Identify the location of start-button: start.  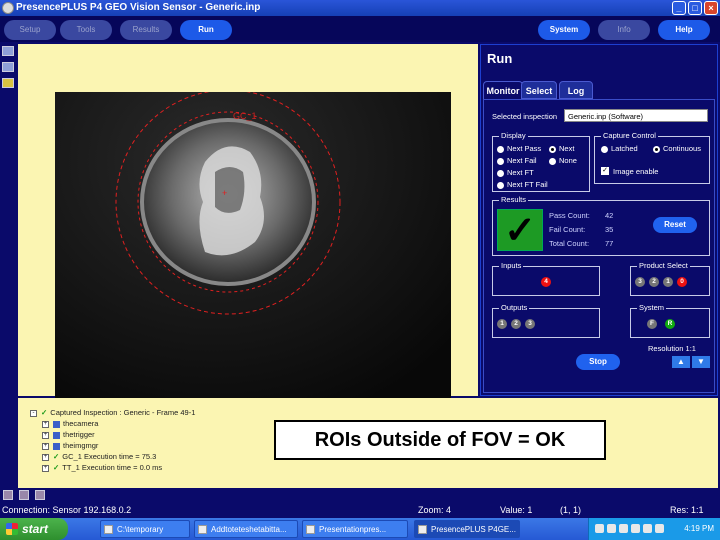
(34, 529).